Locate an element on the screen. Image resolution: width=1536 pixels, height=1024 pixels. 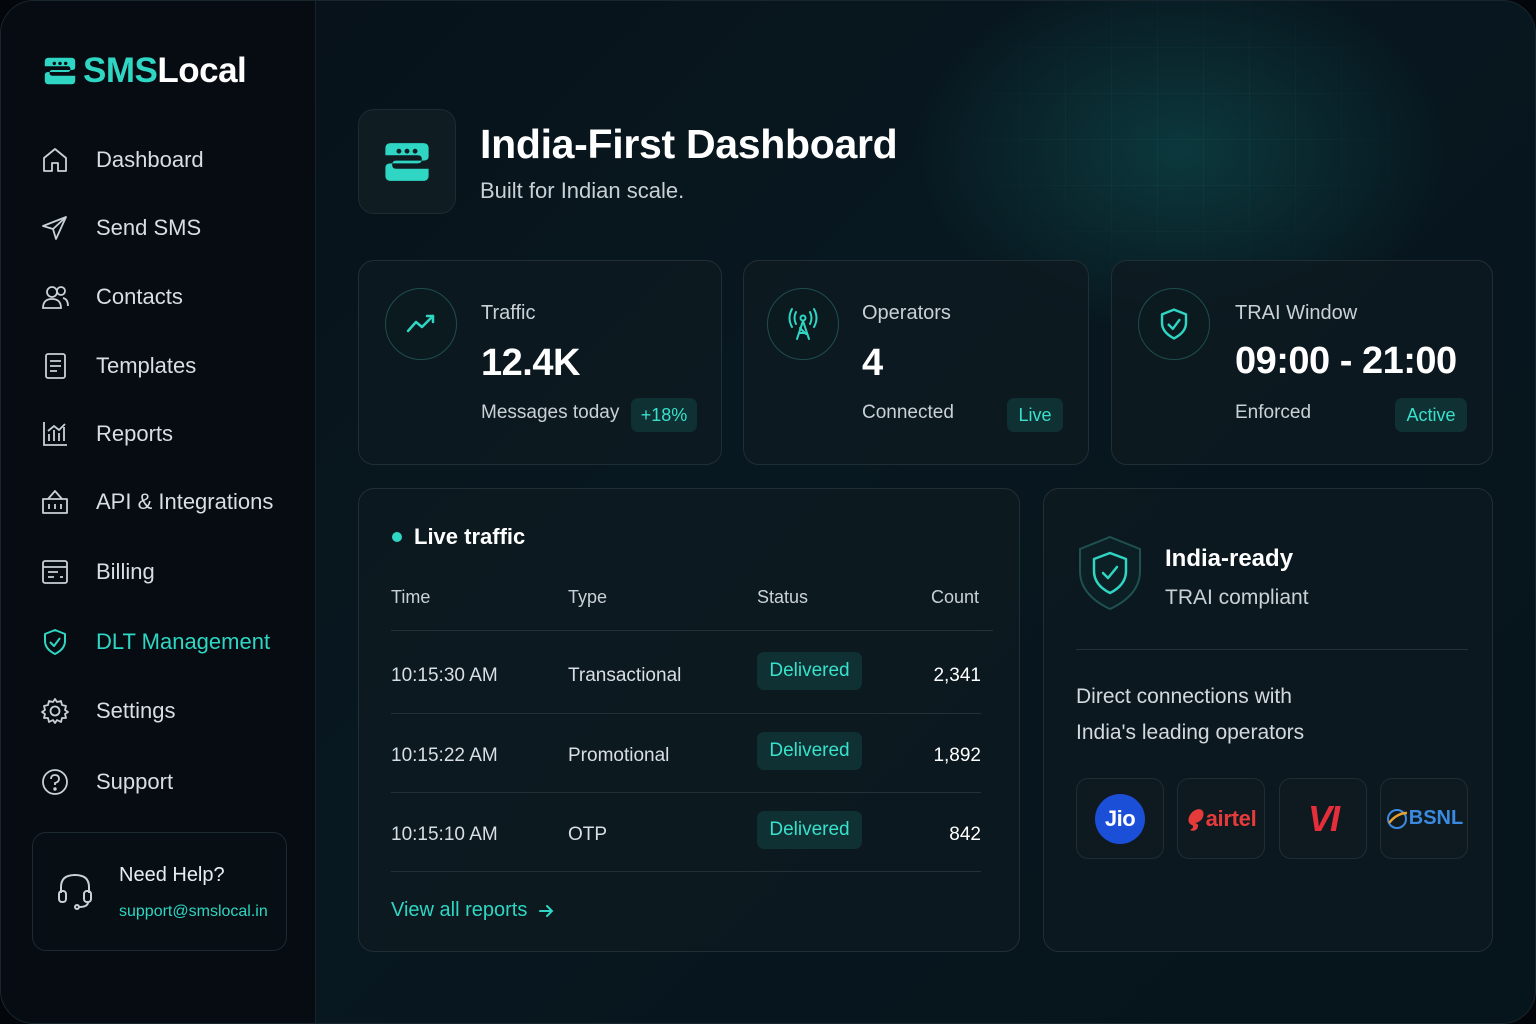
column-header-type: Type is located at coordinates (587, 597).